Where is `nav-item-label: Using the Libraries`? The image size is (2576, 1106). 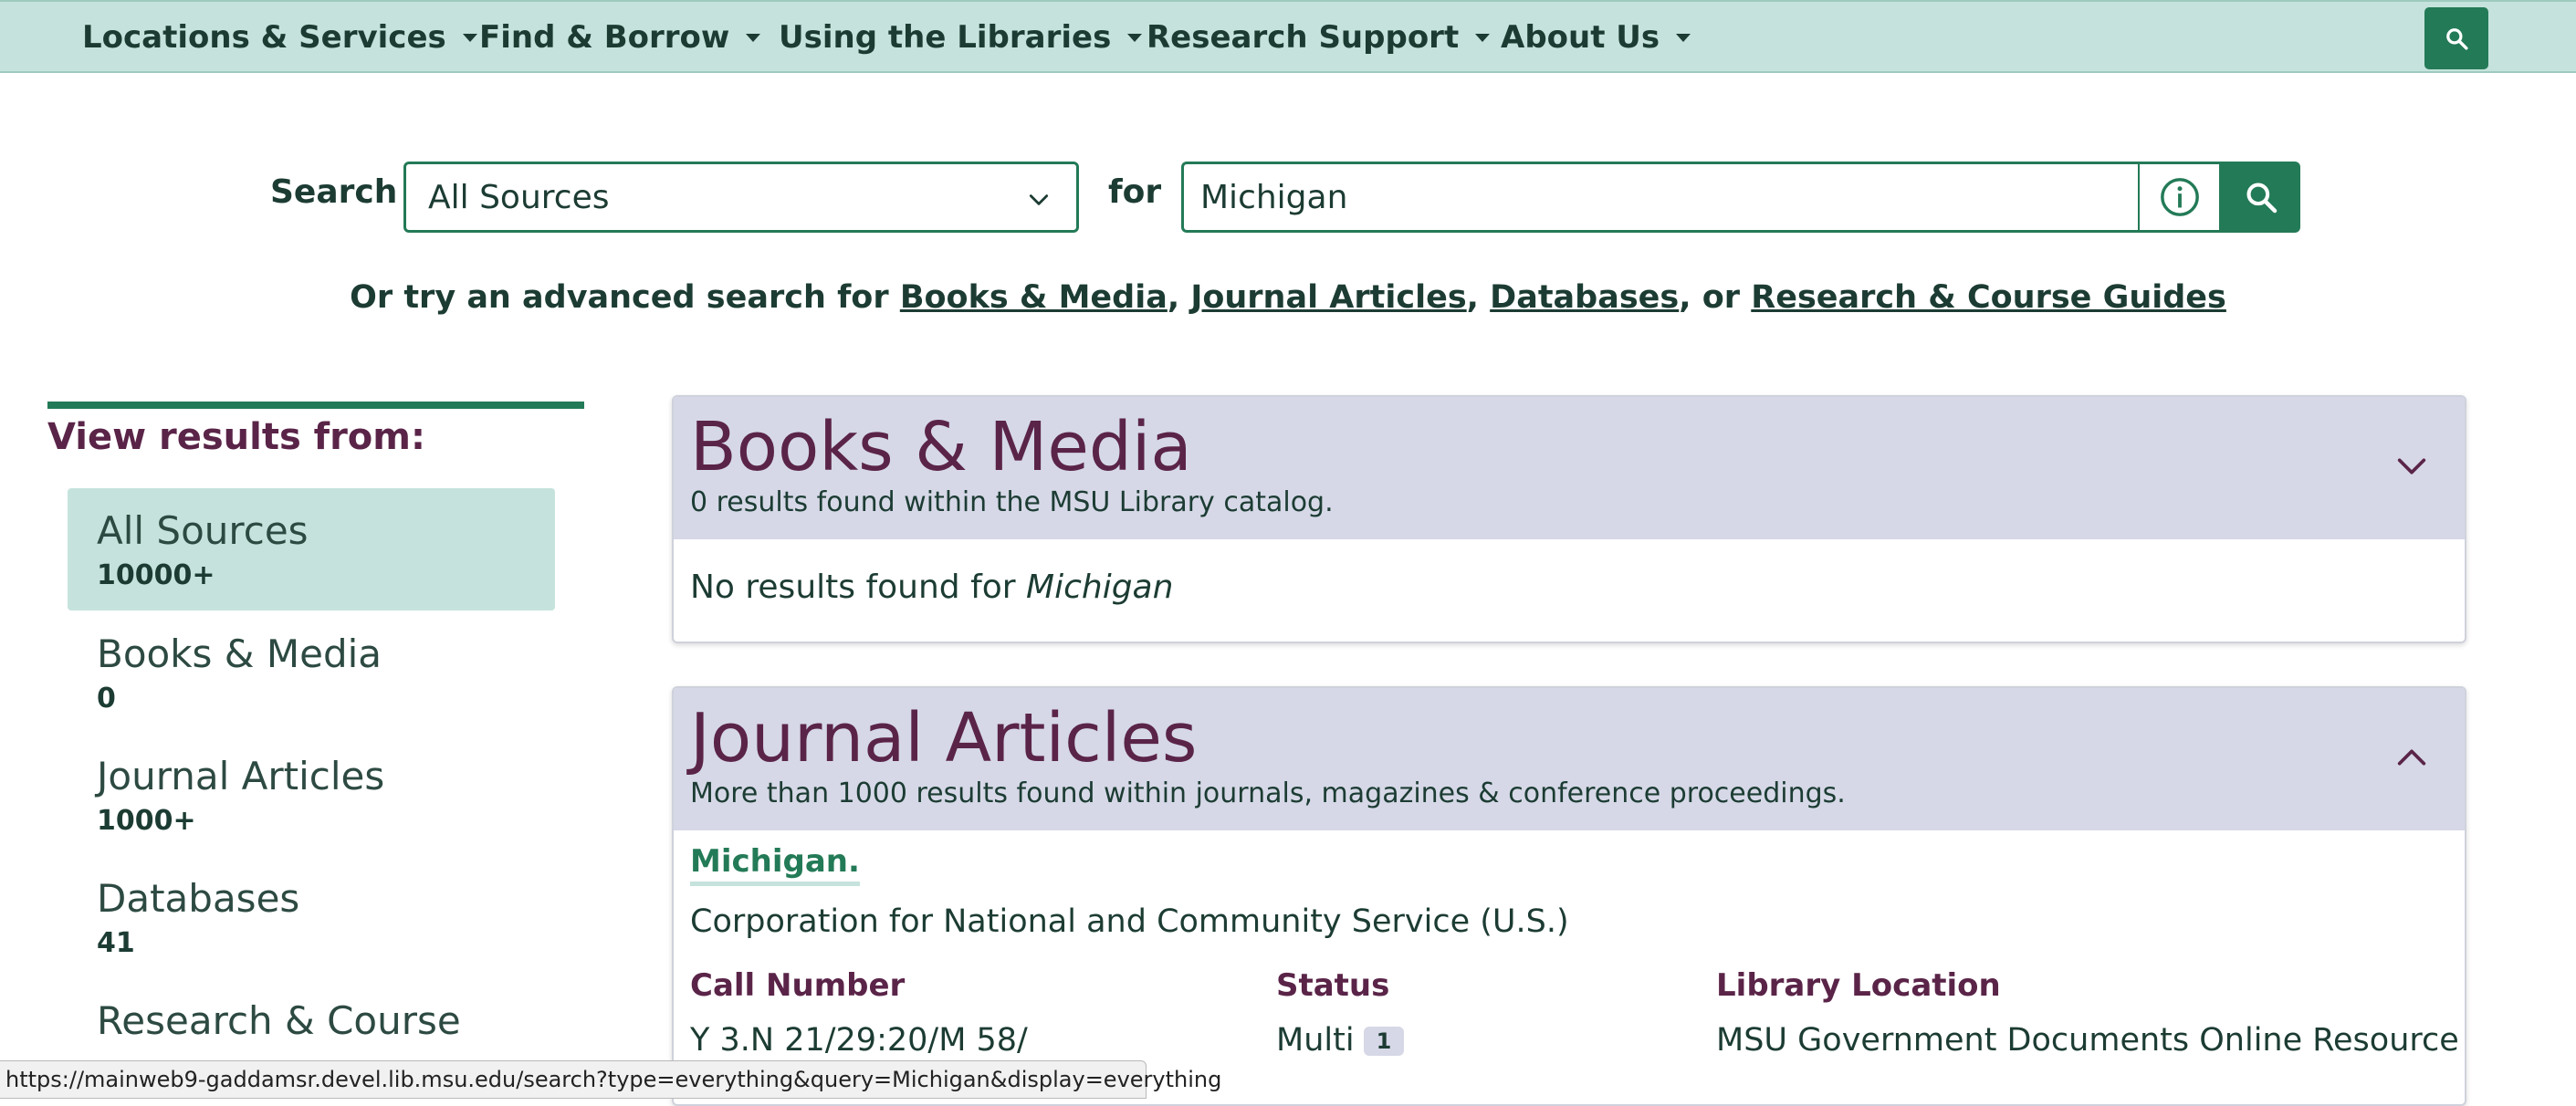 nav-item-label: Using the Libraries is located at coordinates (946, 37).